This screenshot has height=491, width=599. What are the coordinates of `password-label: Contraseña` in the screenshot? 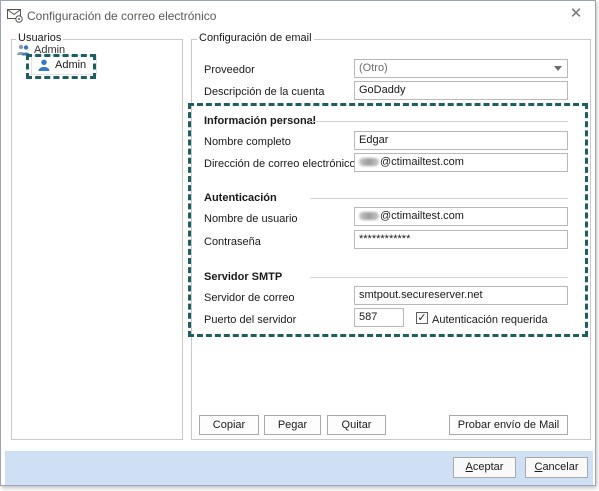 It's located at (232, 242).